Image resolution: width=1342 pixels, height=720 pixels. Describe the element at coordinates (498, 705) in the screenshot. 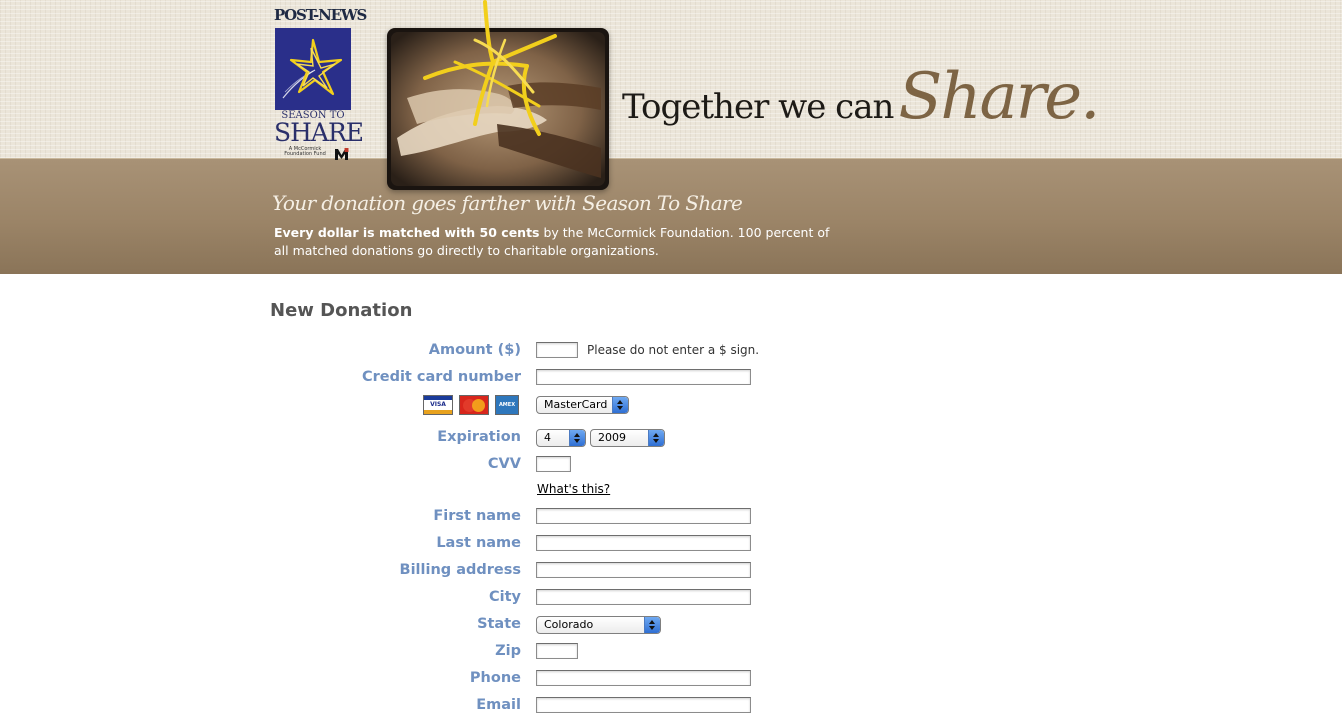

I see `email-label: Email` at that location.